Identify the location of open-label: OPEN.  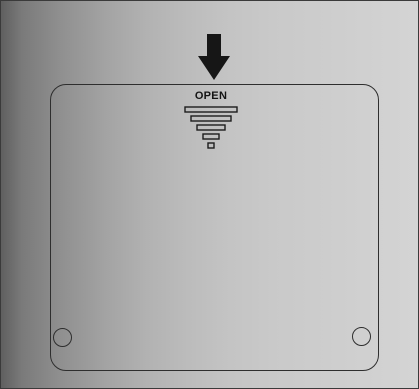
(211, 96).